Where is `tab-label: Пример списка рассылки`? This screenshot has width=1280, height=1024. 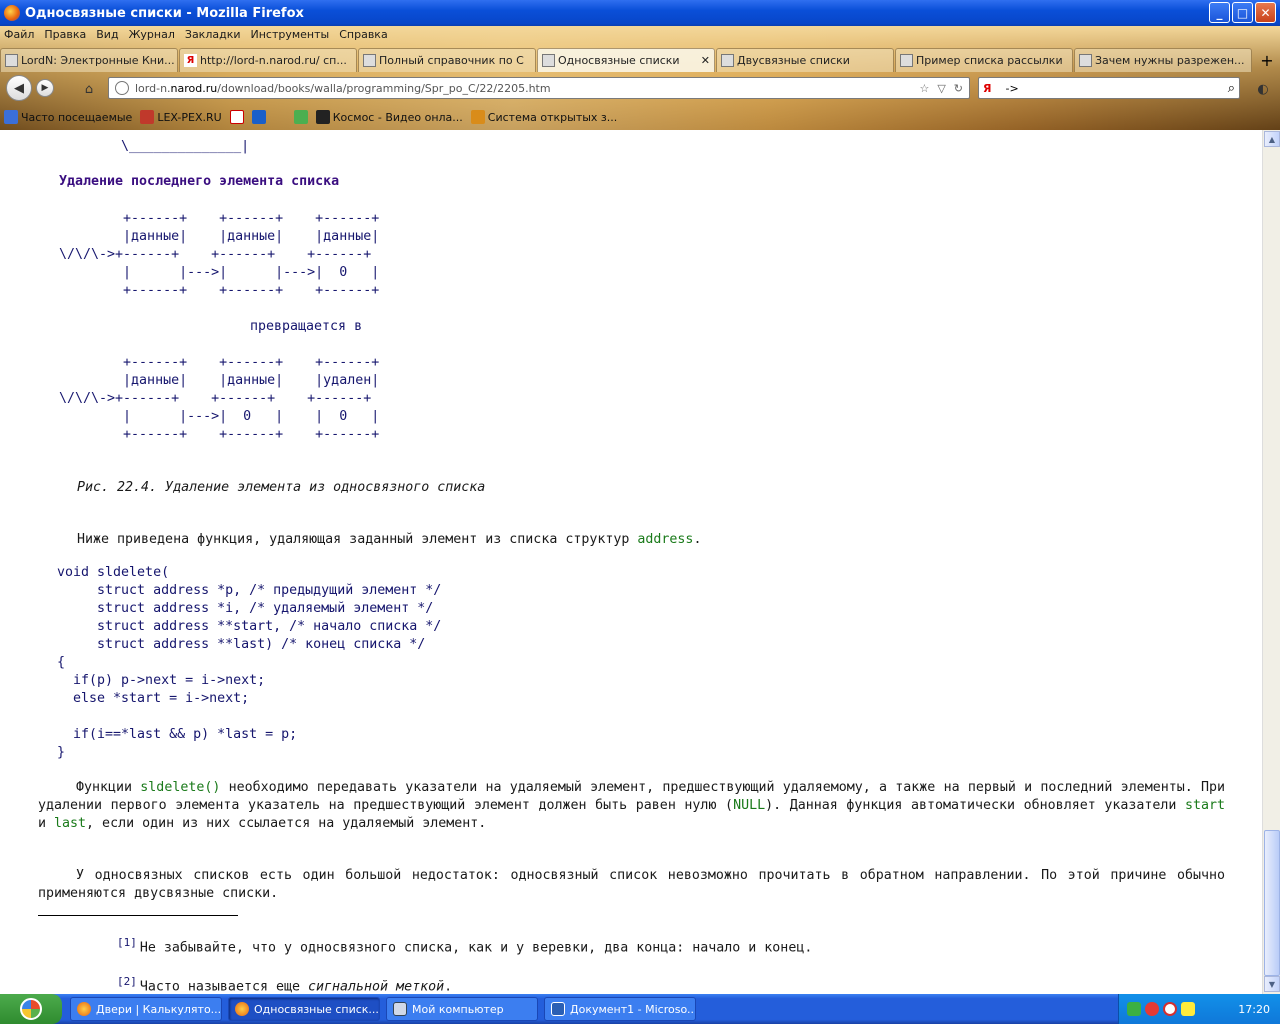 tab-label: Пример списка рассылки is located at coordinates (989, 60).